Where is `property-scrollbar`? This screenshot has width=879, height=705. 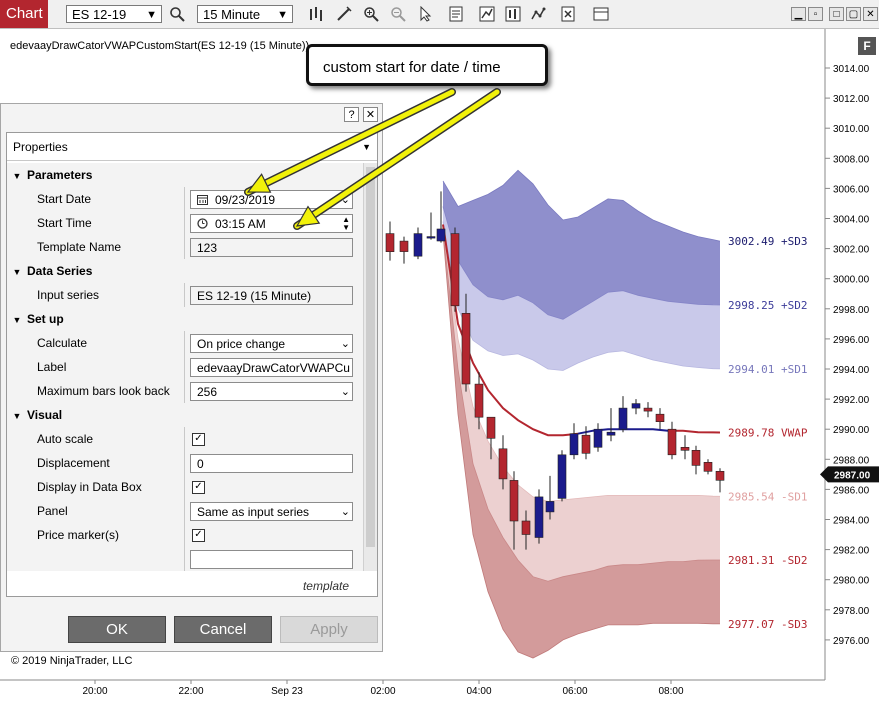
property-scrollbar is located at coordinates (370, 367).